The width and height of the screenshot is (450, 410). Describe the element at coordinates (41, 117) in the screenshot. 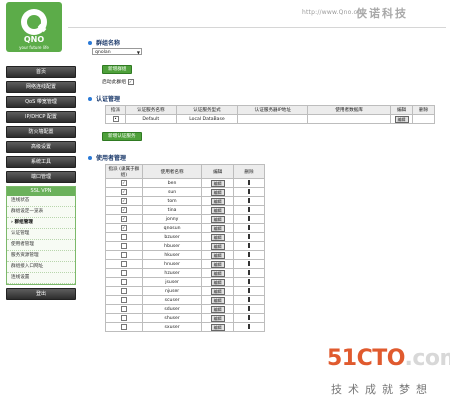

I see `sidebar-item-dhcp: IP/DHCP 配置` at that location.